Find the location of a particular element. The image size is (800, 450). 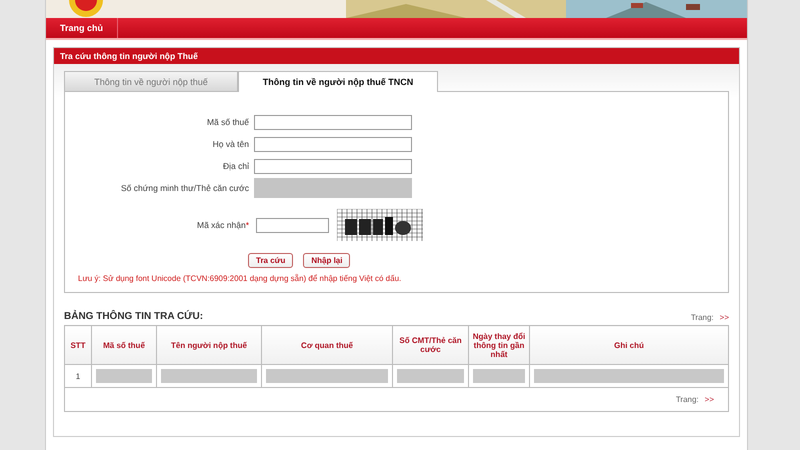

tab: Thông tin về người nộp thuế TNCN is located at coordinates (338, 81).